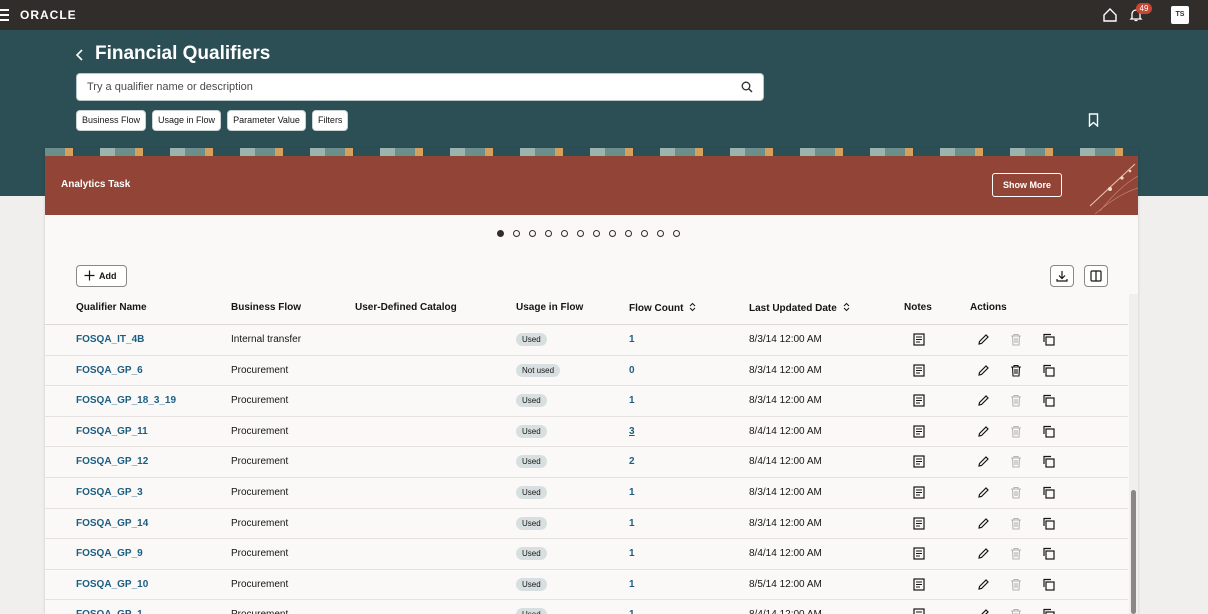 Image resolution: width=1208 pixels, height=614 pixels. What do you see at coordinates (1016, 370) in the screenshot?
I see `delete-icon` at bounding box center [1016, 370].